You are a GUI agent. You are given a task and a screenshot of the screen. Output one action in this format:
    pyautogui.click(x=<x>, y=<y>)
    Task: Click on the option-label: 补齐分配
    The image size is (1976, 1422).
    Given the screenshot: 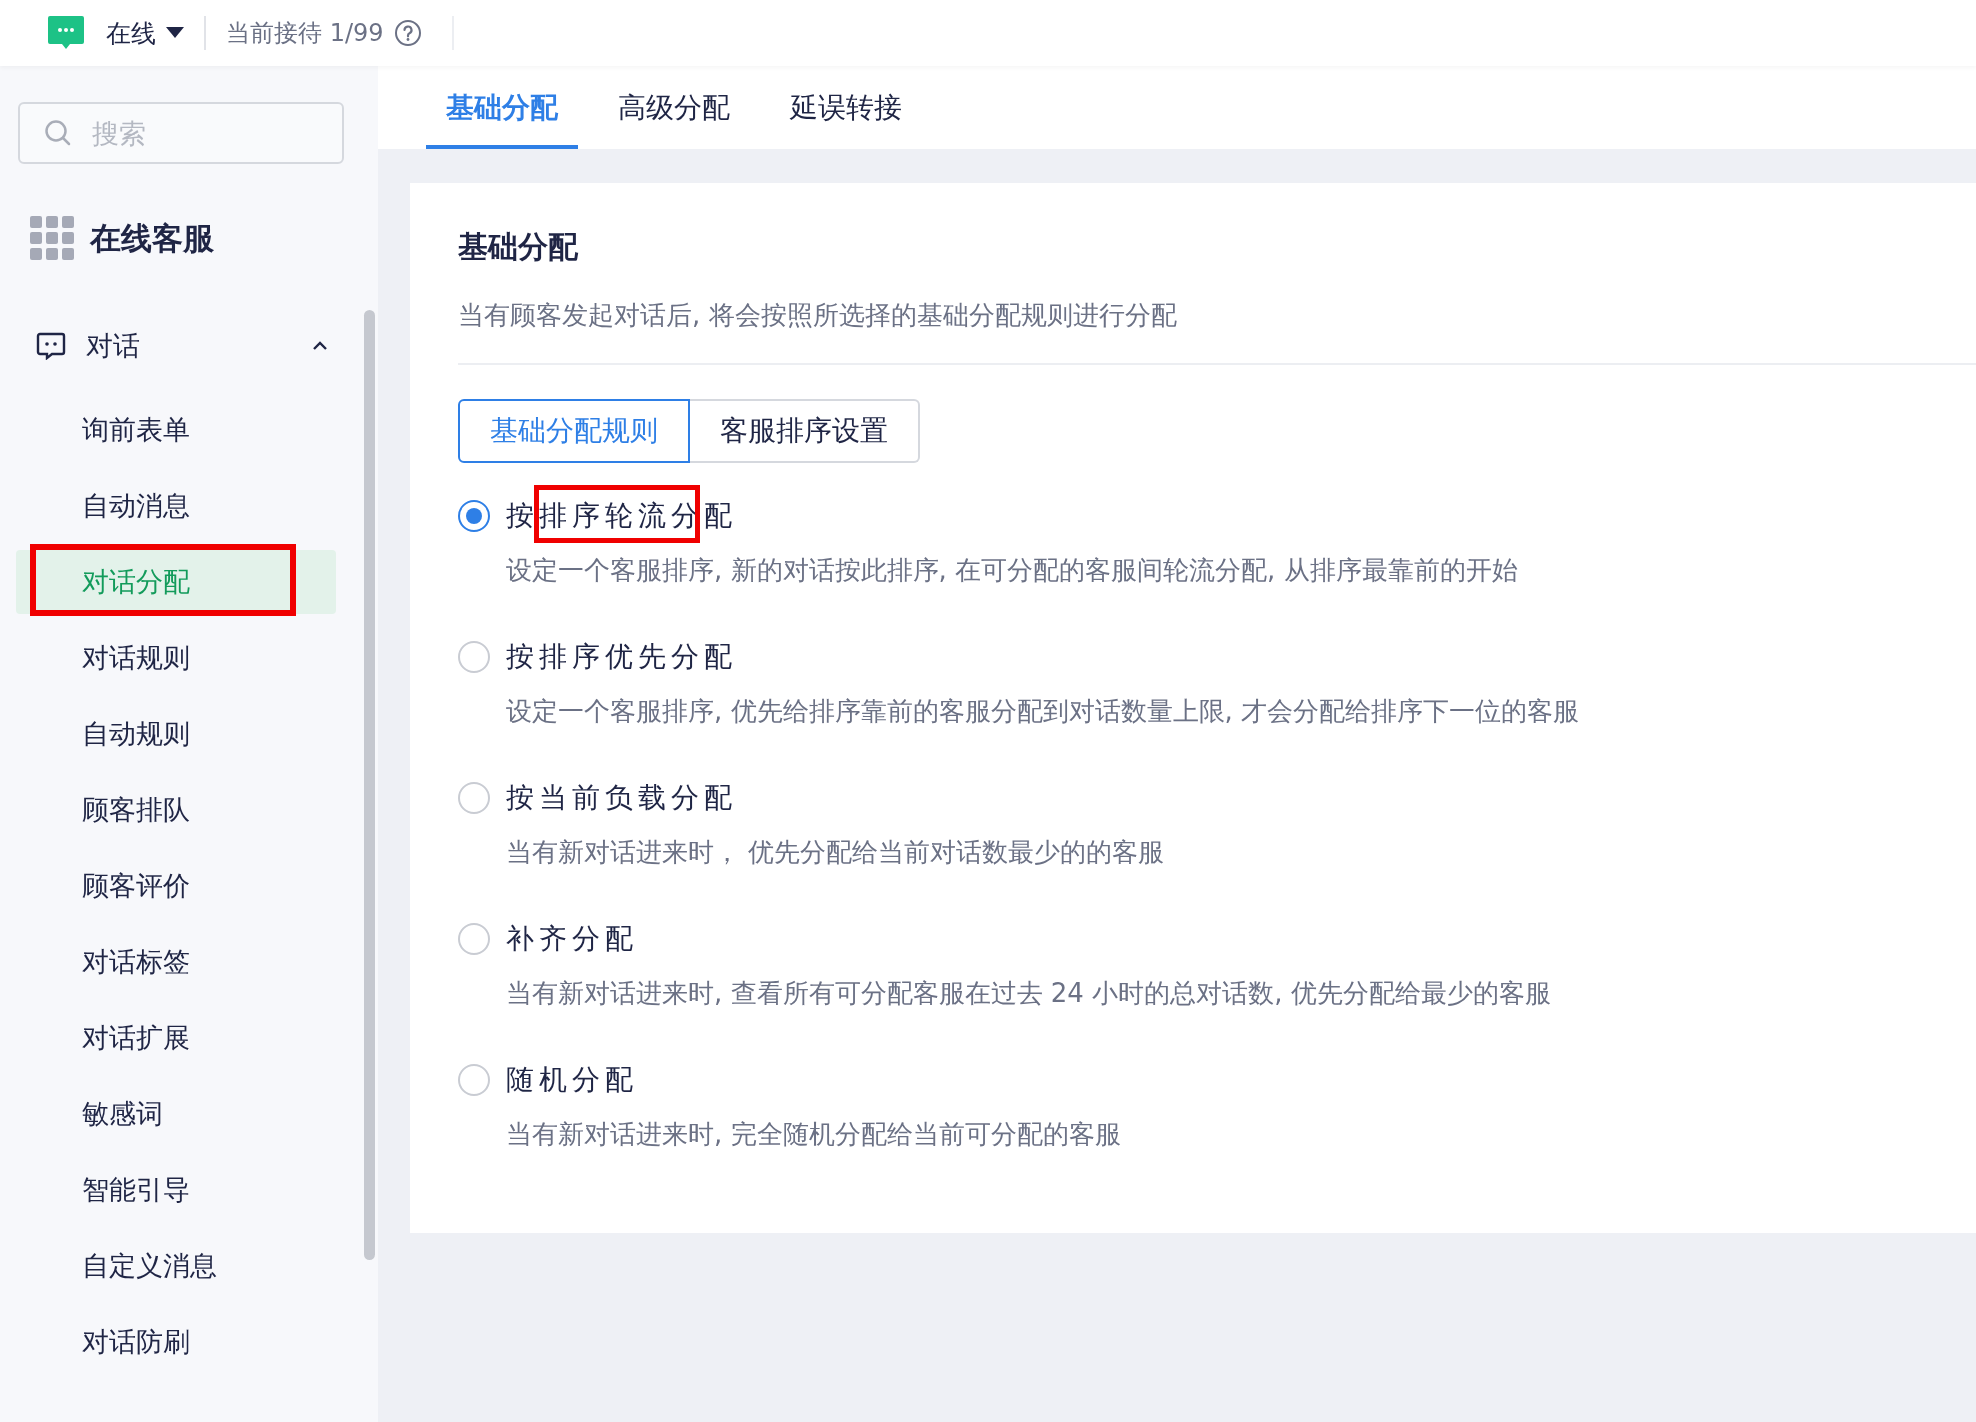 What is the action you would take?
    pyautogui.click(x=572, y=939)
    